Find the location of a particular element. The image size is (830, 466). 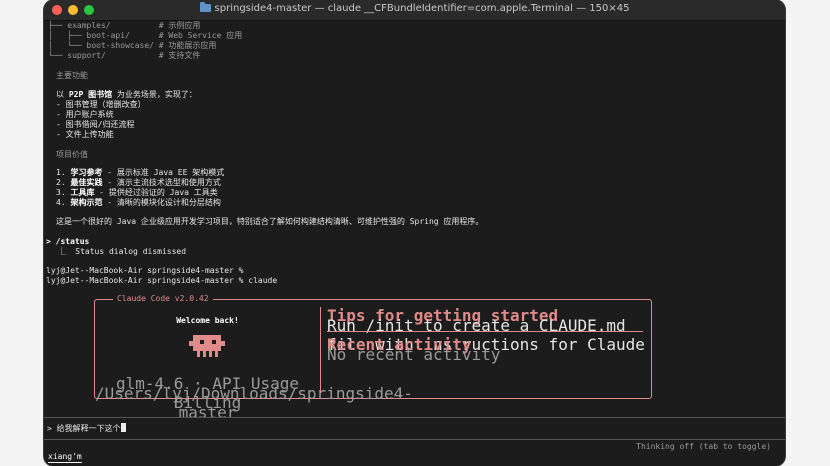

prompt-symbol: > is located at coordinates (49, 428).